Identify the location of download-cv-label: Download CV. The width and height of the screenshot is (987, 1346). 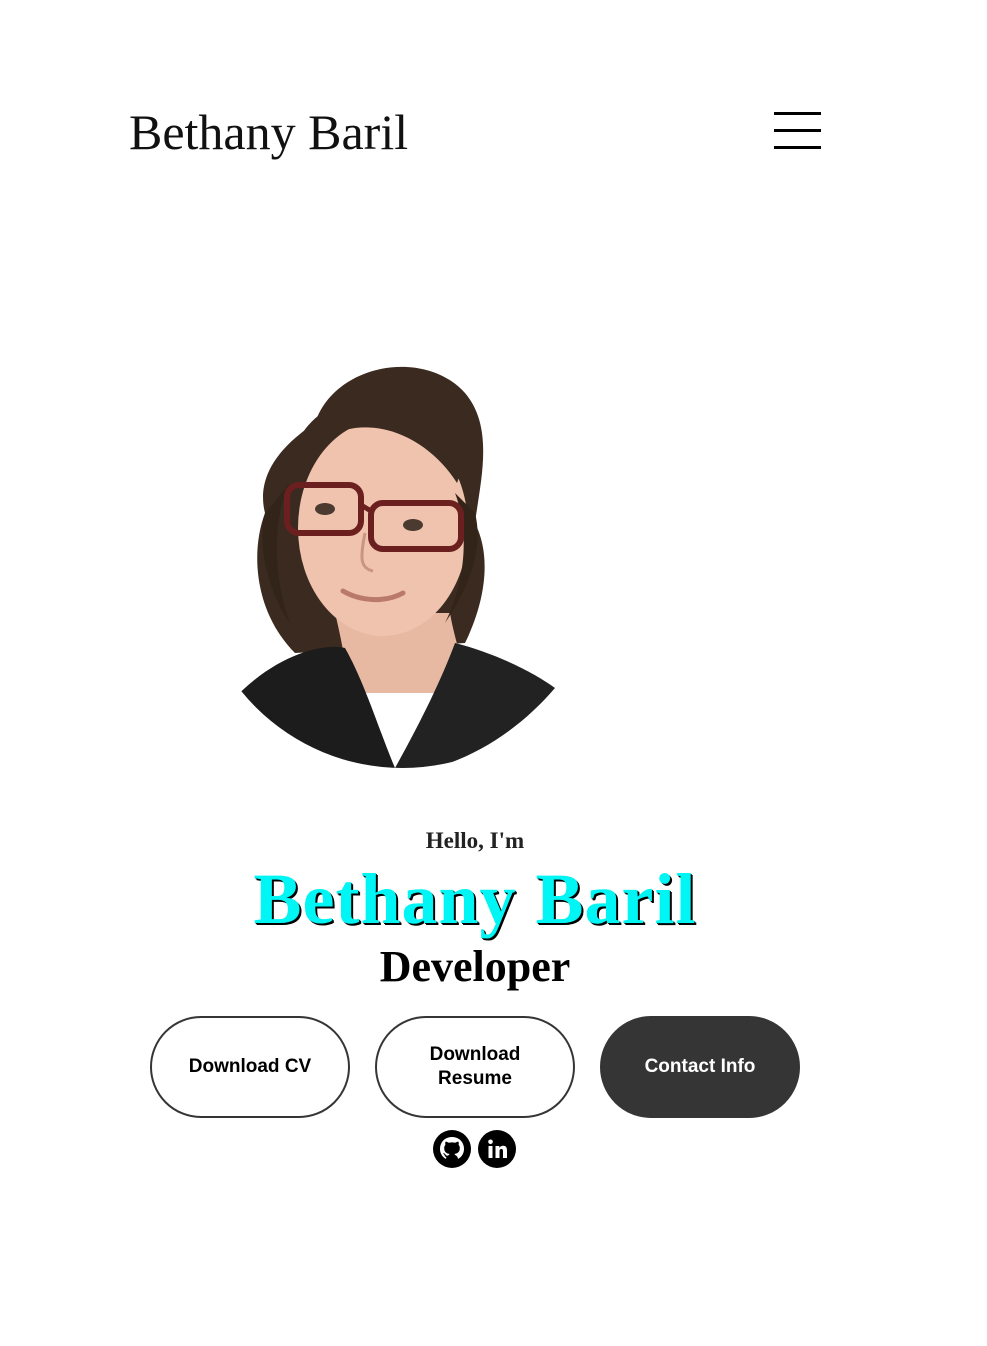
(250, 1066).